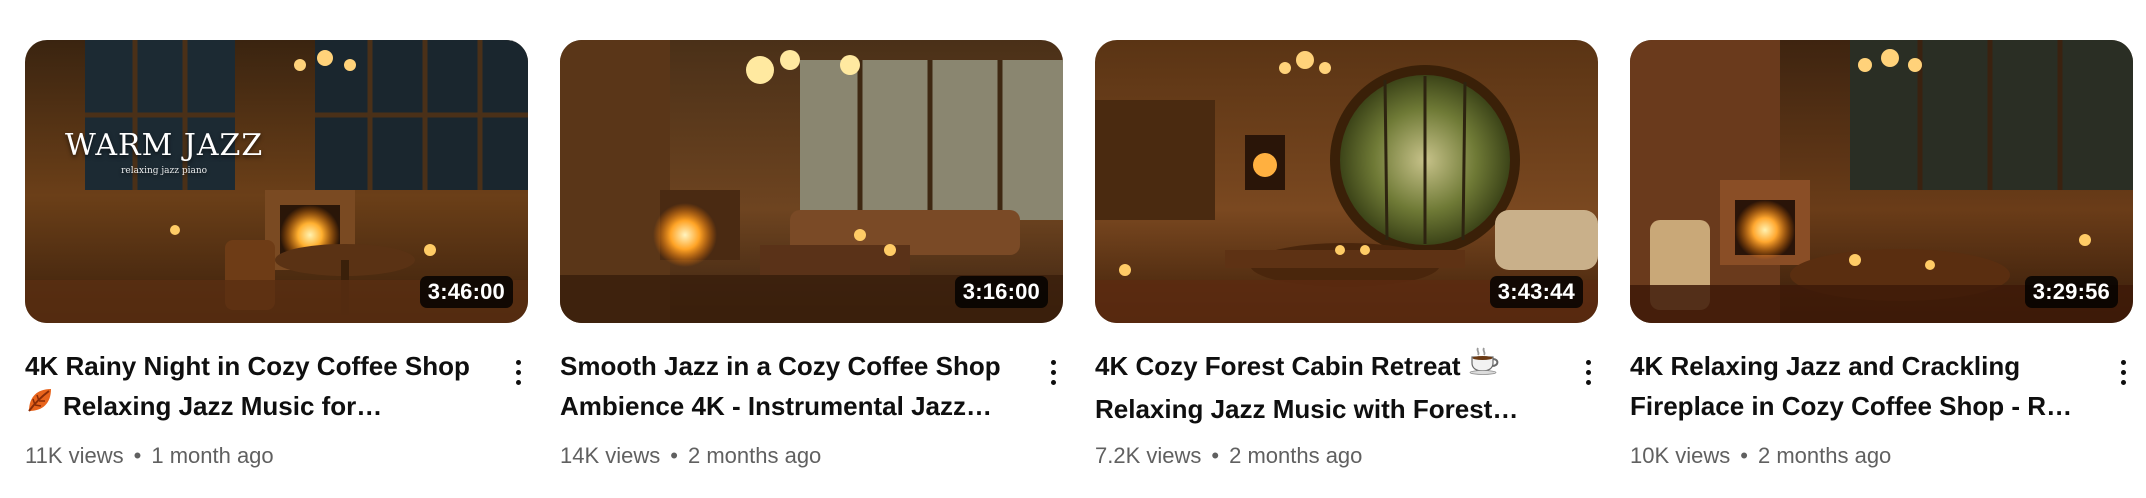  Describe the element at coordinates (1278, 366) in the screenshot. I see `video-title-line-1: 4K Cozy Forest Cabin Retreat` at that location.